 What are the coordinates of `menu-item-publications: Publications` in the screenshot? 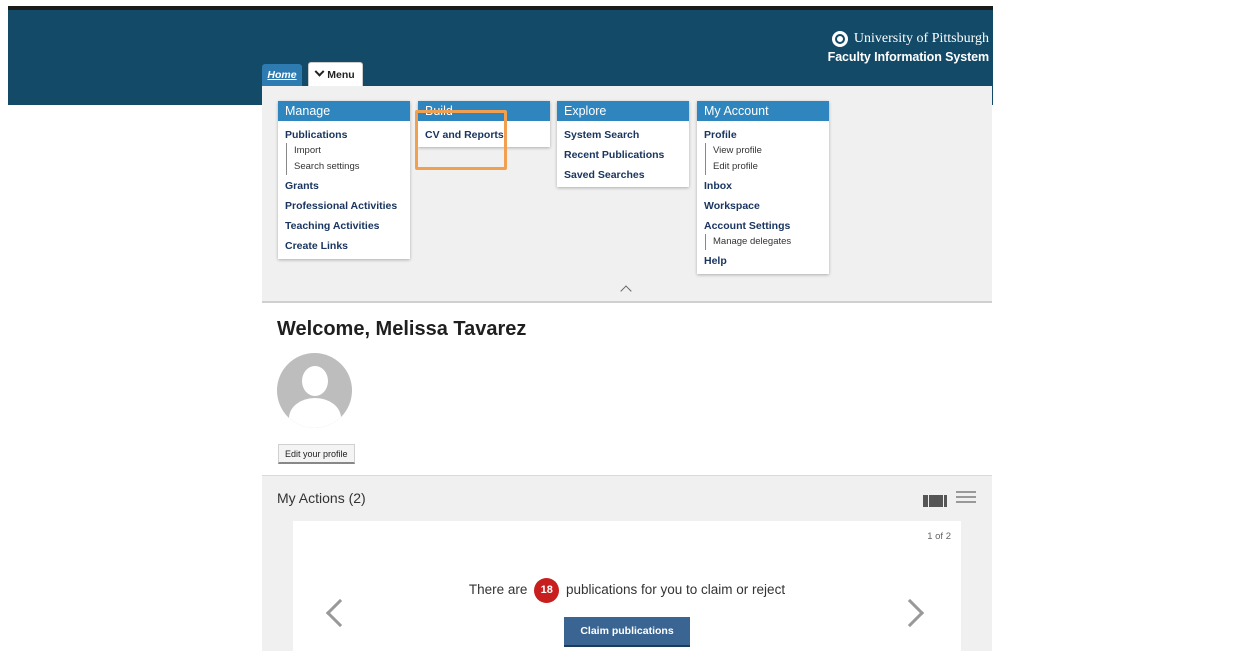 It's located at (344, 135).